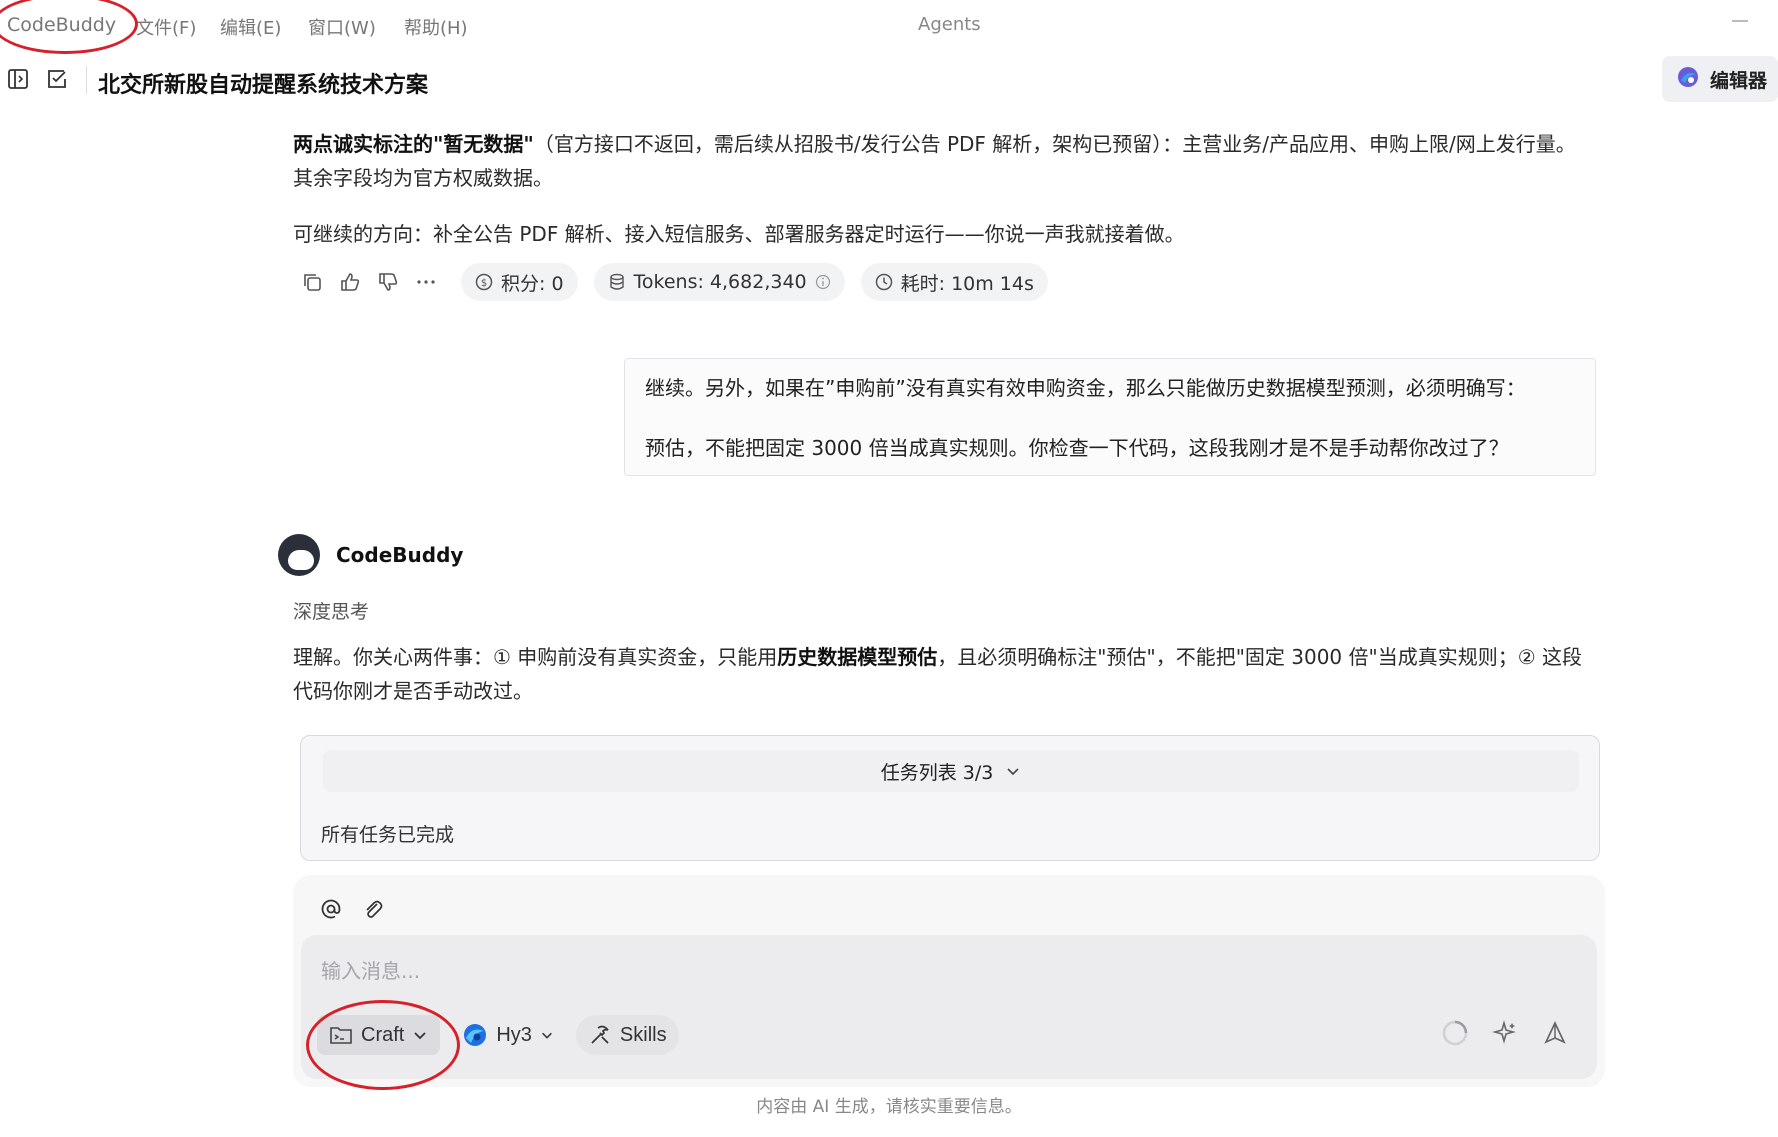 This screenshot has width=1778, height=1137. What do you see at coordinates (937, 772) in the screenshot?
I see `task-list-title: 任务列表 3/3` at bounding box center [937, 772].